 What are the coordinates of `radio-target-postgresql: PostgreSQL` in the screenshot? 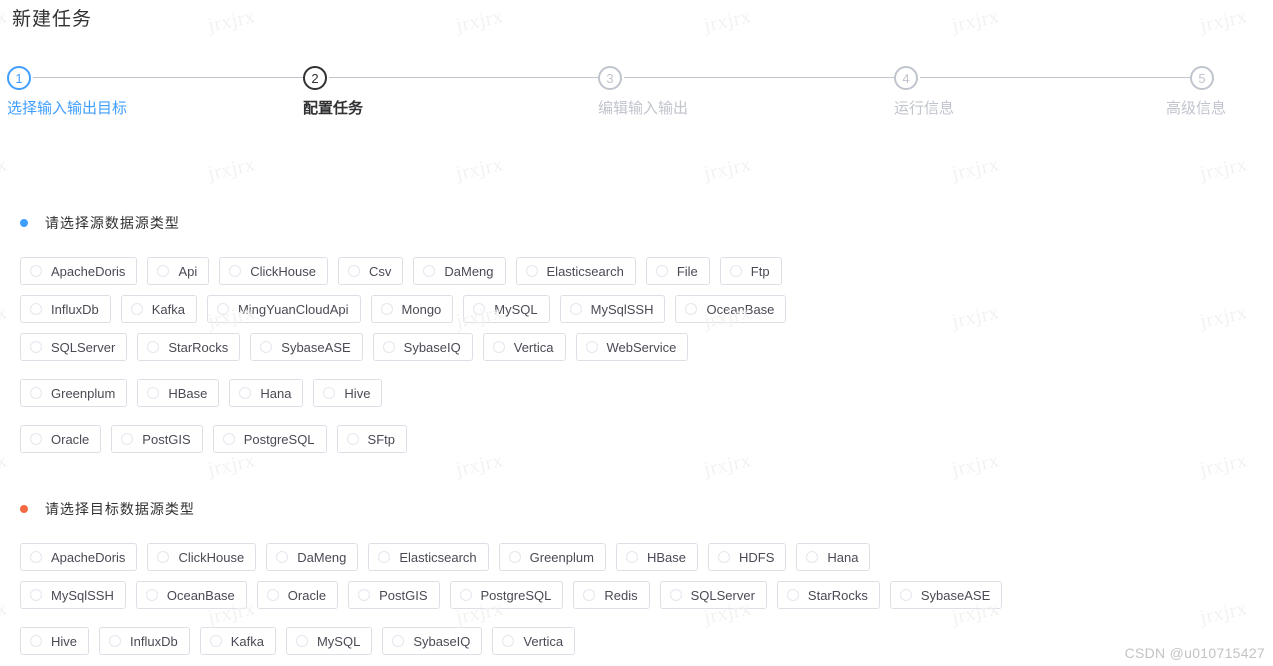 It's located at (506, 595).